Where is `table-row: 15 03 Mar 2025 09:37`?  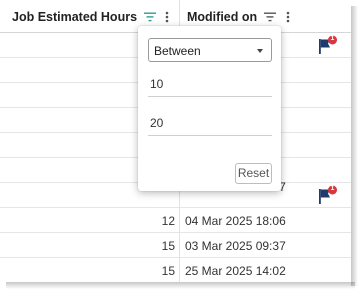 table-row: 15 03 Mar 2025 09:37 is located at coordinates (175, 245).